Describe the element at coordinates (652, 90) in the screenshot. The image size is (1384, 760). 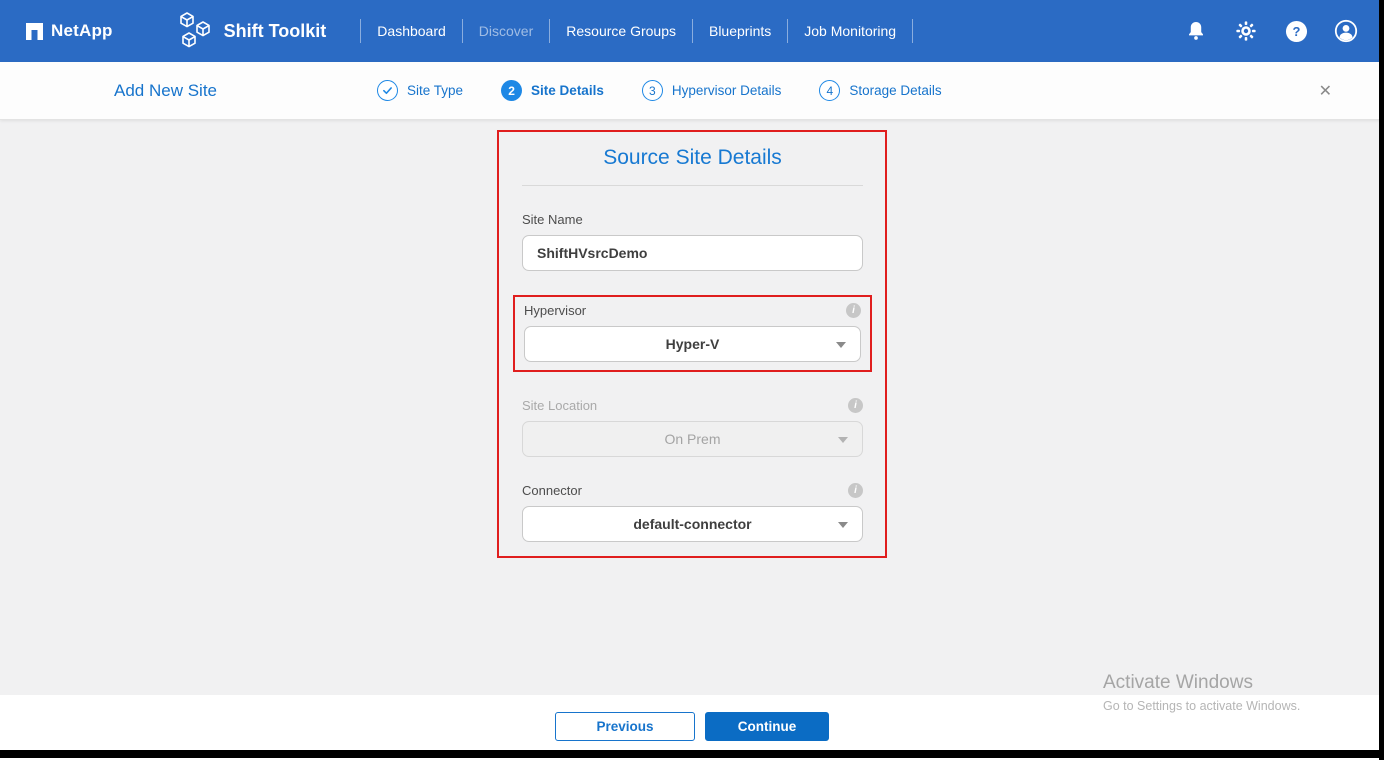
I see `step-number: 3` at that location.